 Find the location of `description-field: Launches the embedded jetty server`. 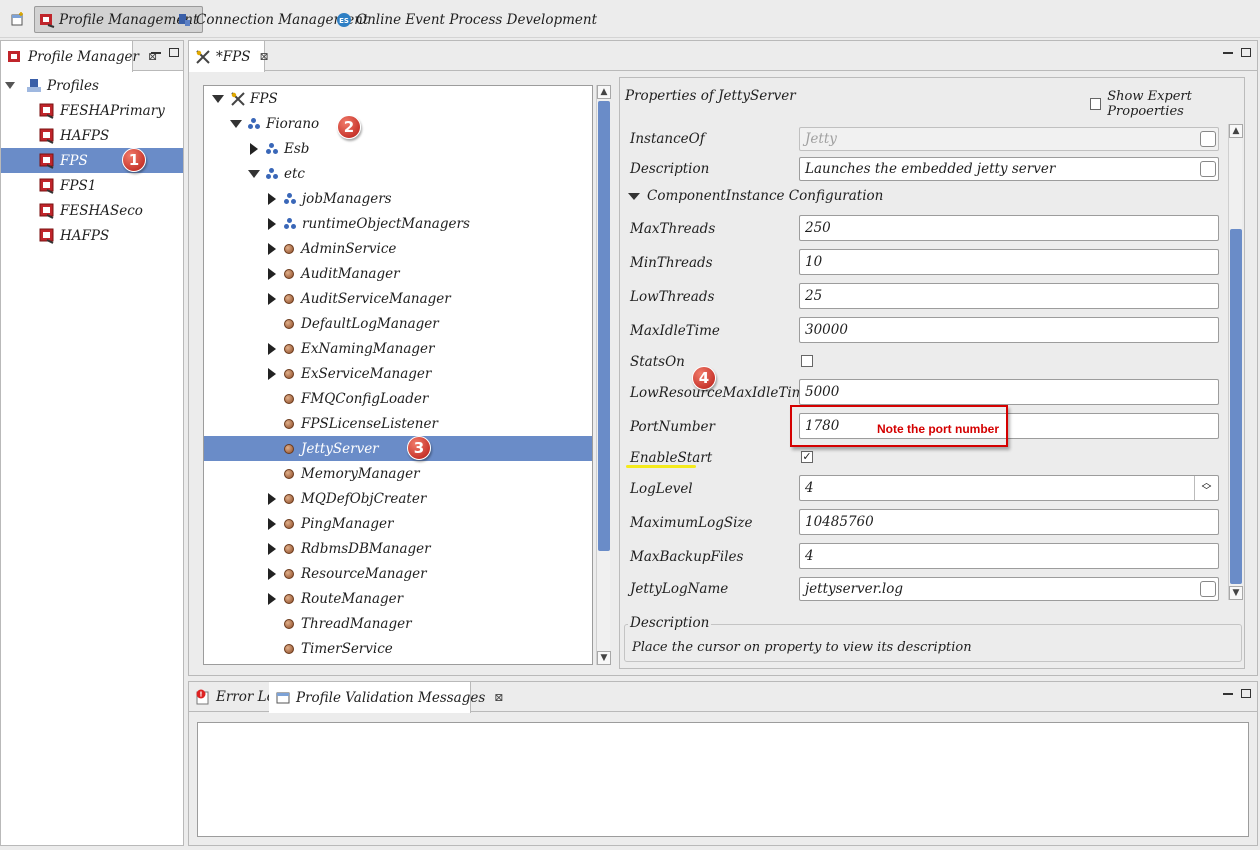

description-field: Launches the embedded jetty server is located at coordinates (1009, 169).